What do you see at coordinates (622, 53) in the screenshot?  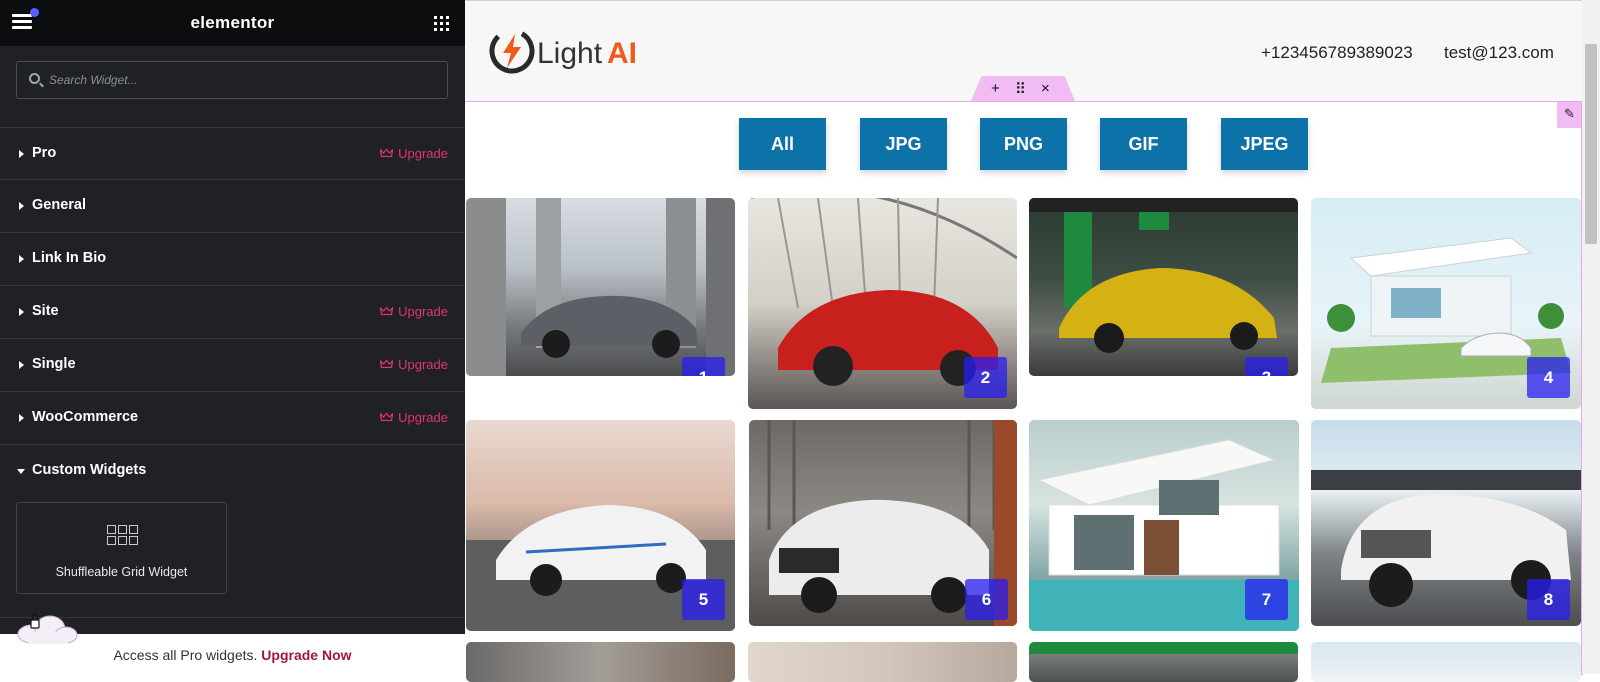 I see `logo-text-ai: AI` at bounding box center [622, 53].